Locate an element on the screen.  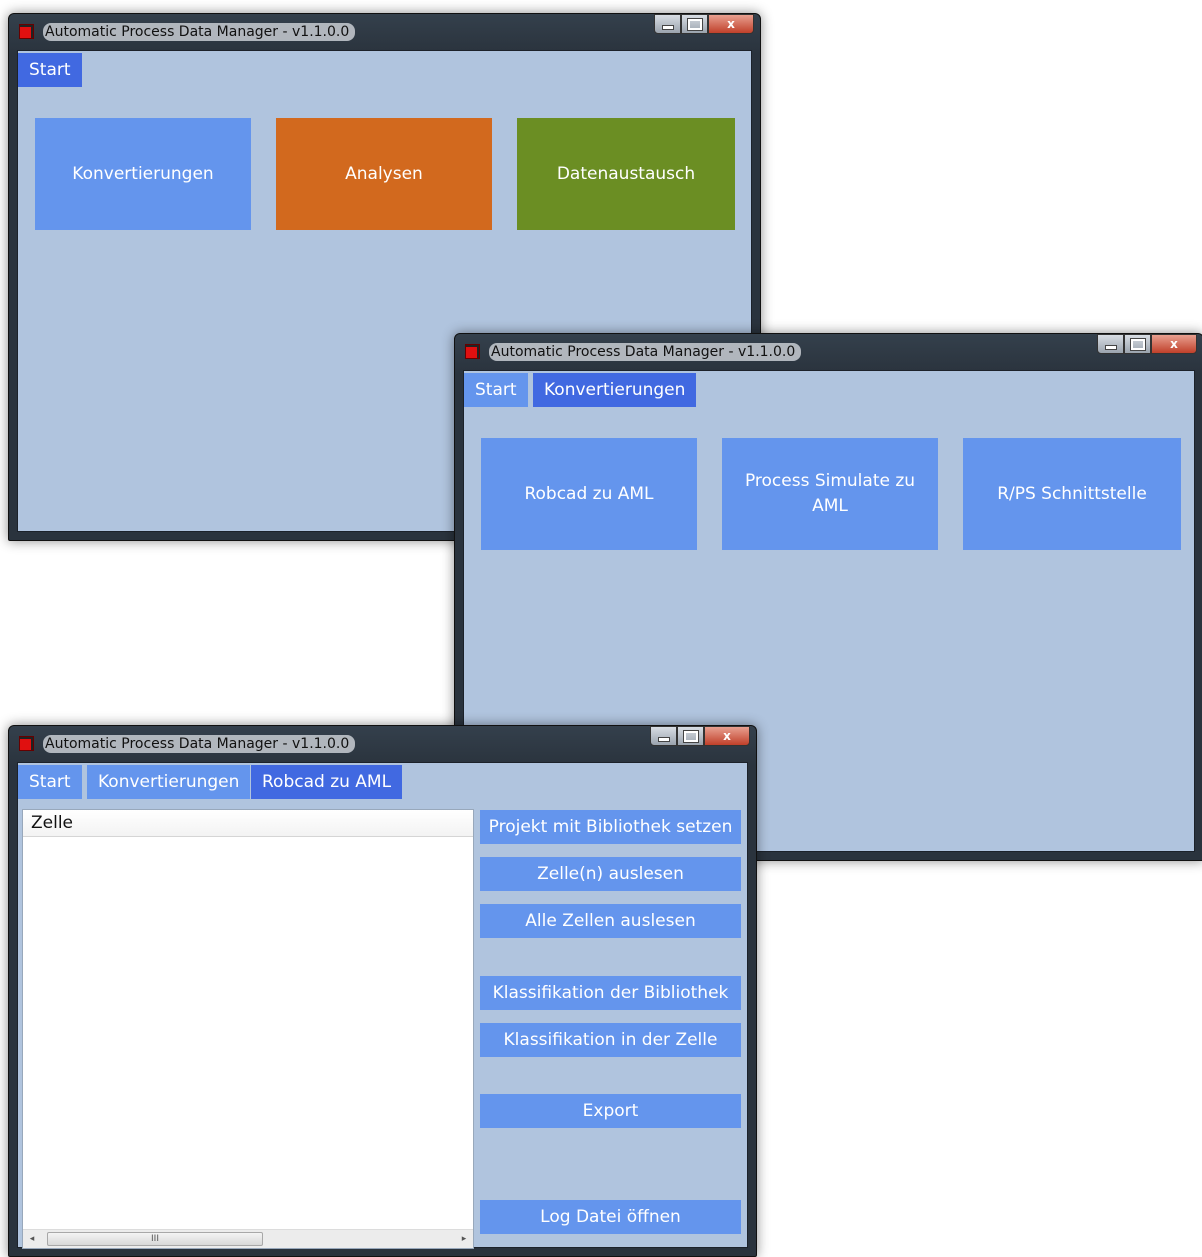
alle-zellen-auslesen-button: Alle Zellen auslesen is located at coordinates (610, 921).